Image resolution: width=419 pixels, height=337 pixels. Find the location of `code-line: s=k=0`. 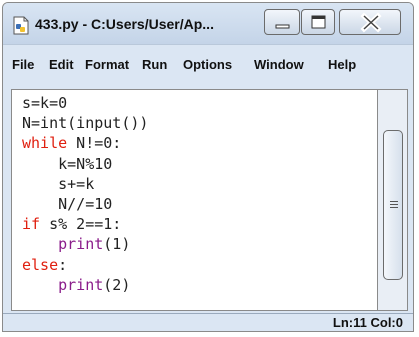

code-line: s=k=0 is located at coordinates (45, 103).